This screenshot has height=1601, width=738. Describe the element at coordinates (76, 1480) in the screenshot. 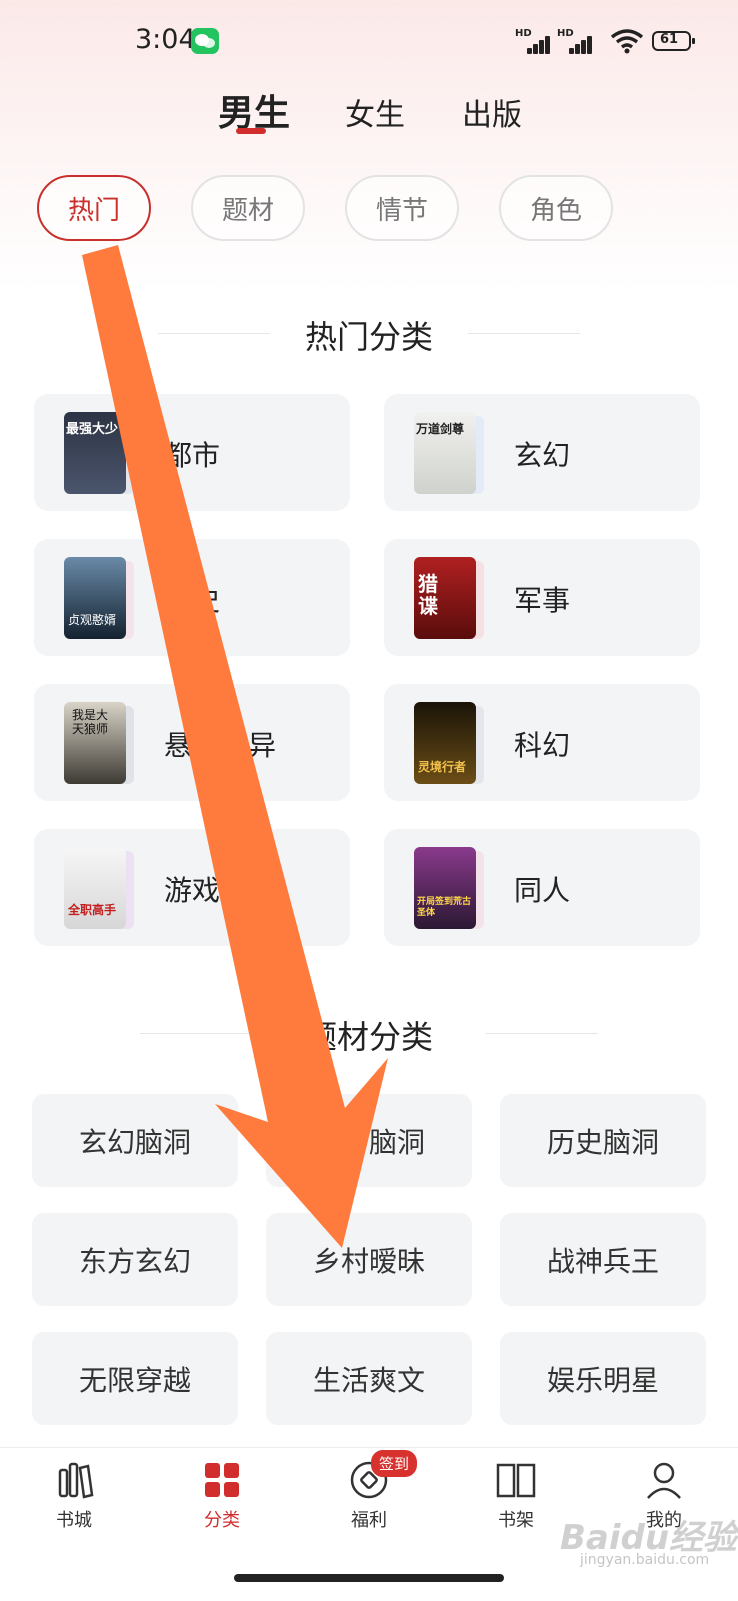

I see `books-icon` at that location.